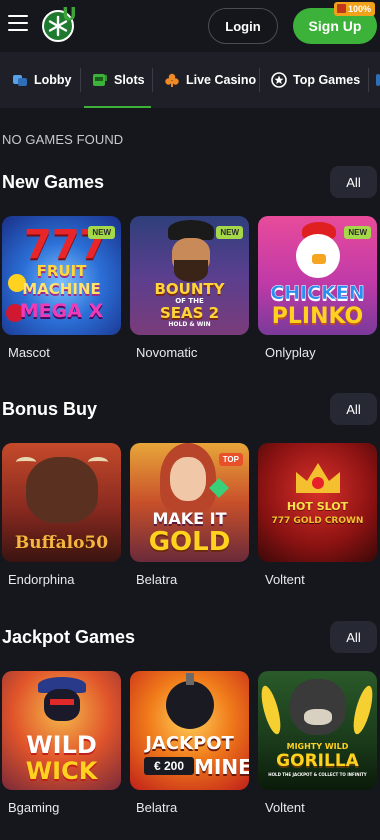 This screenshot has width=380, height=840. I want to click on game-title: CHICKEN, so click(317, 293).